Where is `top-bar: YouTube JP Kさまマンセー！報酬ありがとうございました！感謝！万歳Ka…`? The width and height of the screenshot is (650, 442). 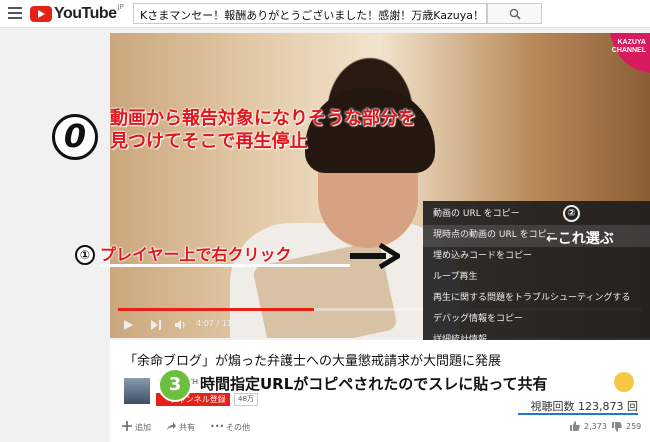
top-bar: YouTube JP Kさまマンセー！報酬ありがとうございました！感謝！万歳Ka… is located at coordinates (325, 14).